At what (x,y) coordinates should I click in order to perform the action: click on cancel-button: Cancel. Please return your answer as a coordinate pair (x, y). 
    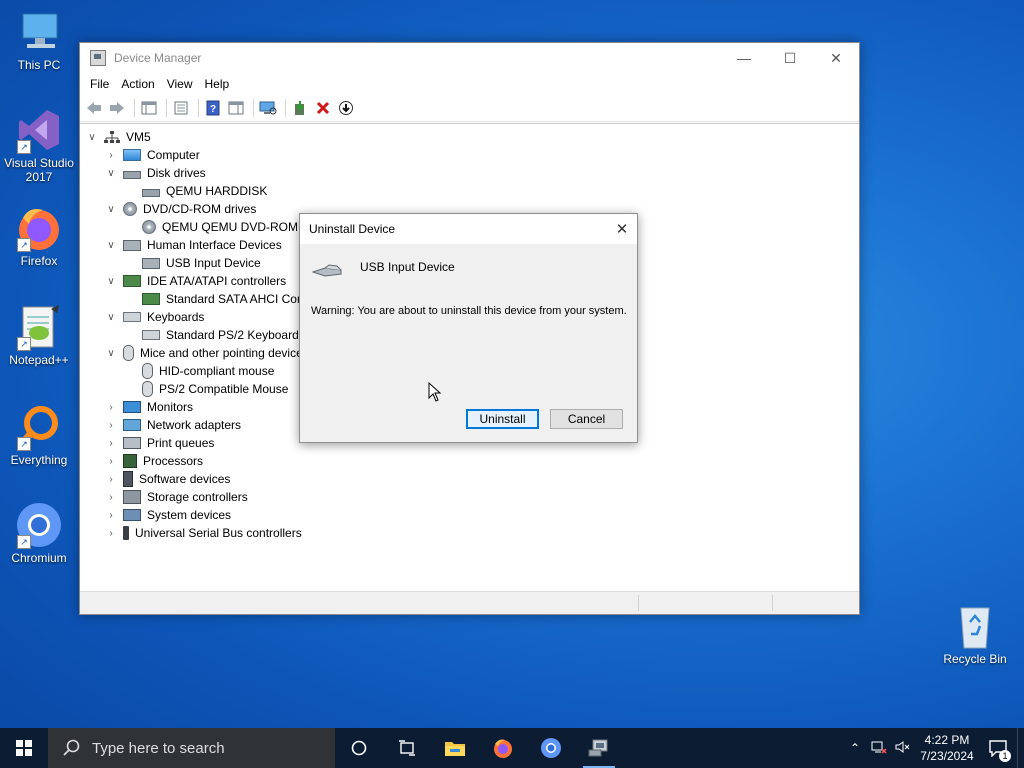
    Looking at the image, I should click on (586, 419).